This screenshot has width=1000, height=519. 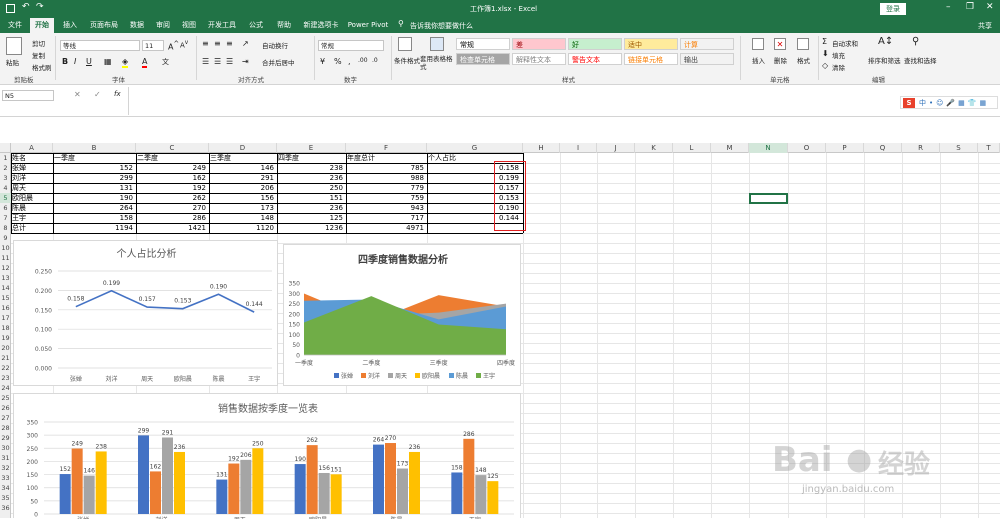 What do you see at coordinates (5, 428) in the screenshot?
I see `row-header-28: 28` at bounding box center [5, 428].